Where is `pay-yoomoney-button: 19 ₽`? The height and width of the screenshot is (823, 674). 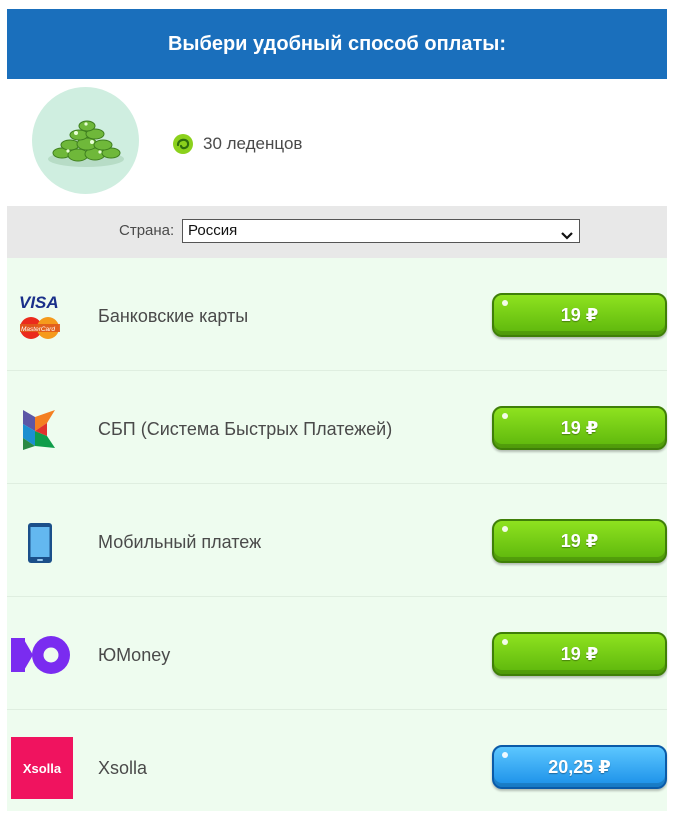
pay-yoomoney-button: 19 ₽ is located at coordinates (579, 654).